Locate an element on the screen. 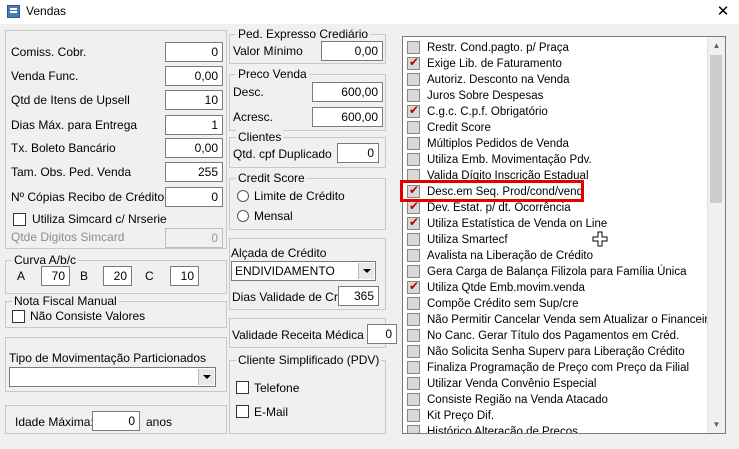 This screenshot has width=739, height=449. curva-group: Curva A/b/c A 70 B 20 C 10 is located at coordinates (116, 273).